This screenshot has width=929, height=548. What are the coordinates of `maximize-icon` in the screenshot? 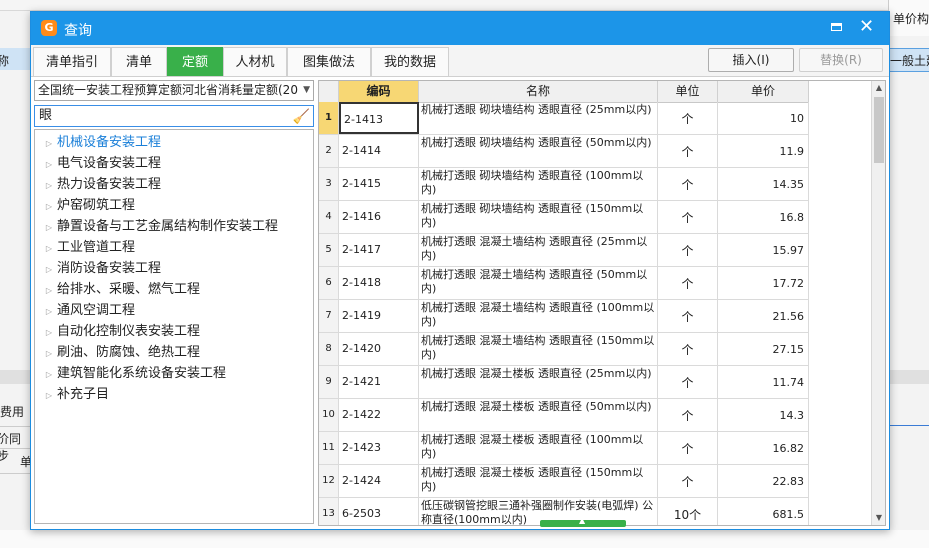 It's located at (836, 27).